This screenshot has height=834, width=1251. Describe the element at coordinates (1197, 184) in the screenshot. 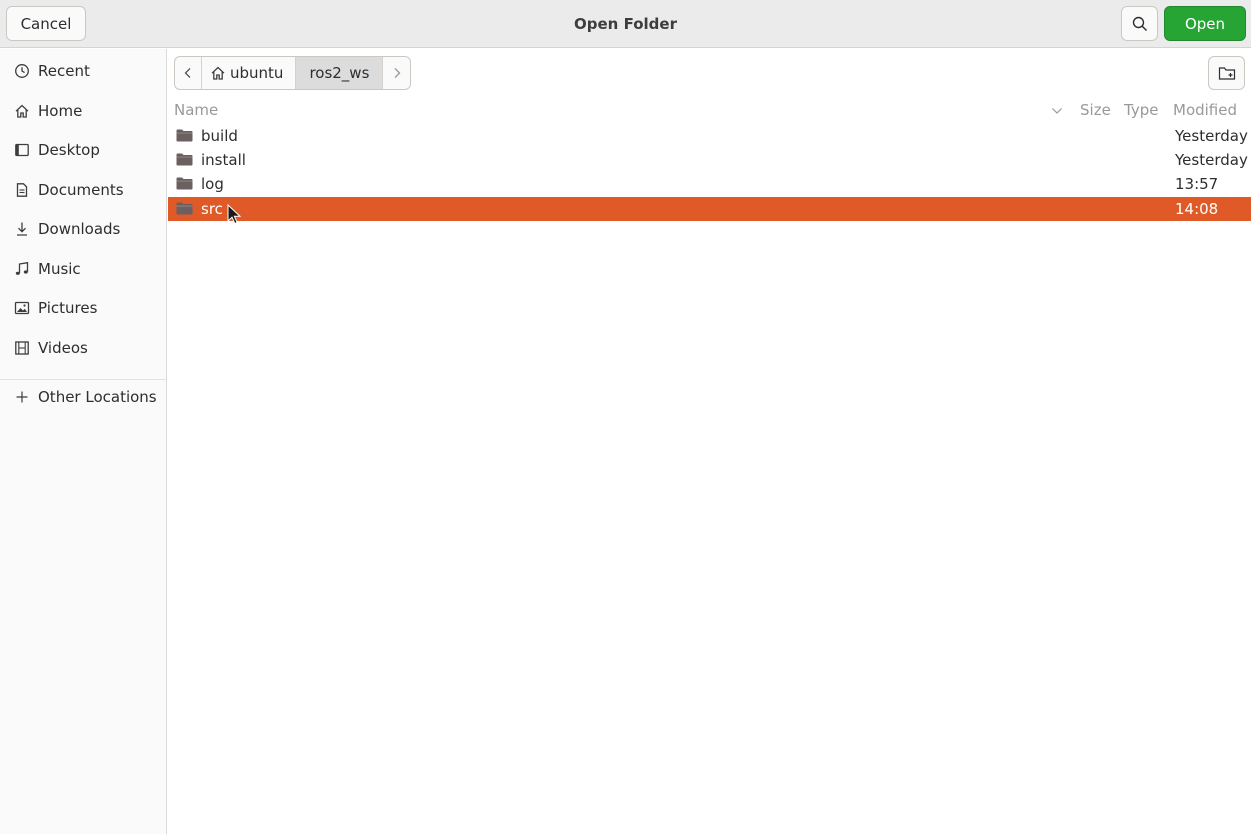

I see `file-modified: 13:57` at that location.